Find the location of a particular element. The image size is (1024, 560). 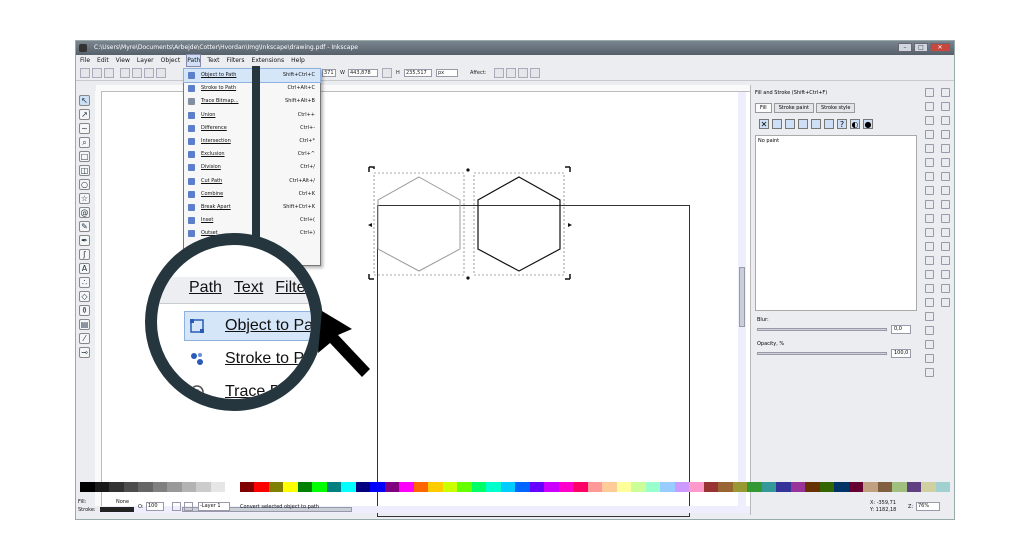

snap-rotation-icon is located at coordinates (945, 260).